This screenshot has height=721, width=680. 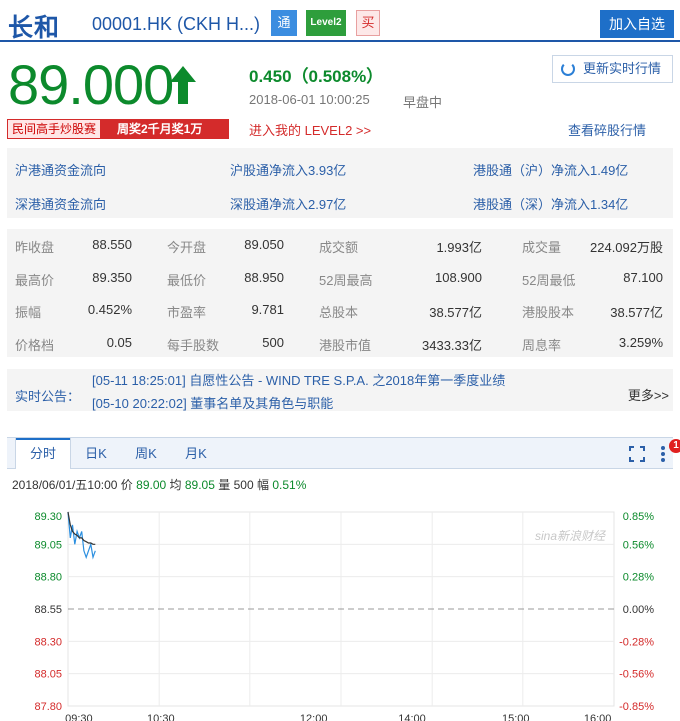 What do you see at coordinates (109, 309) in the screenshot?
I see `stat-value: 0.452%` at bounding box center [109, 309].